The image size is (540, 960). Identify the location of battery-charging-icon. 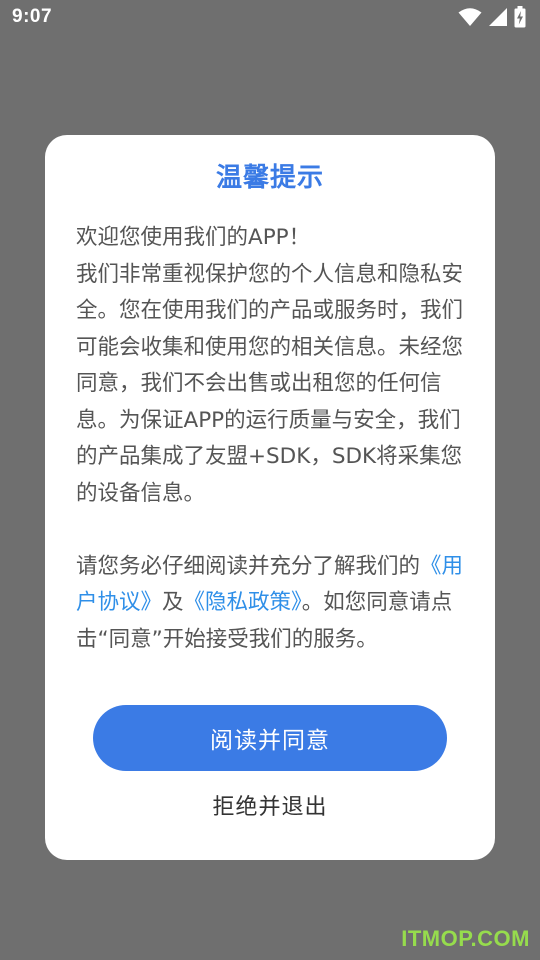
(520, 17).